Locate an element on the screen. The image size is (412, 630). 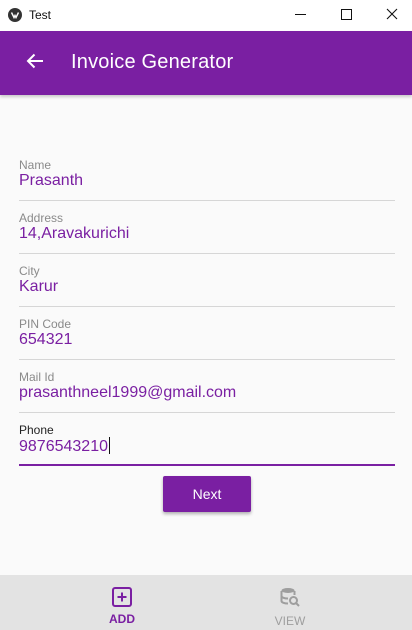
name-value: Prasanth is located at coordinates (51, 181).